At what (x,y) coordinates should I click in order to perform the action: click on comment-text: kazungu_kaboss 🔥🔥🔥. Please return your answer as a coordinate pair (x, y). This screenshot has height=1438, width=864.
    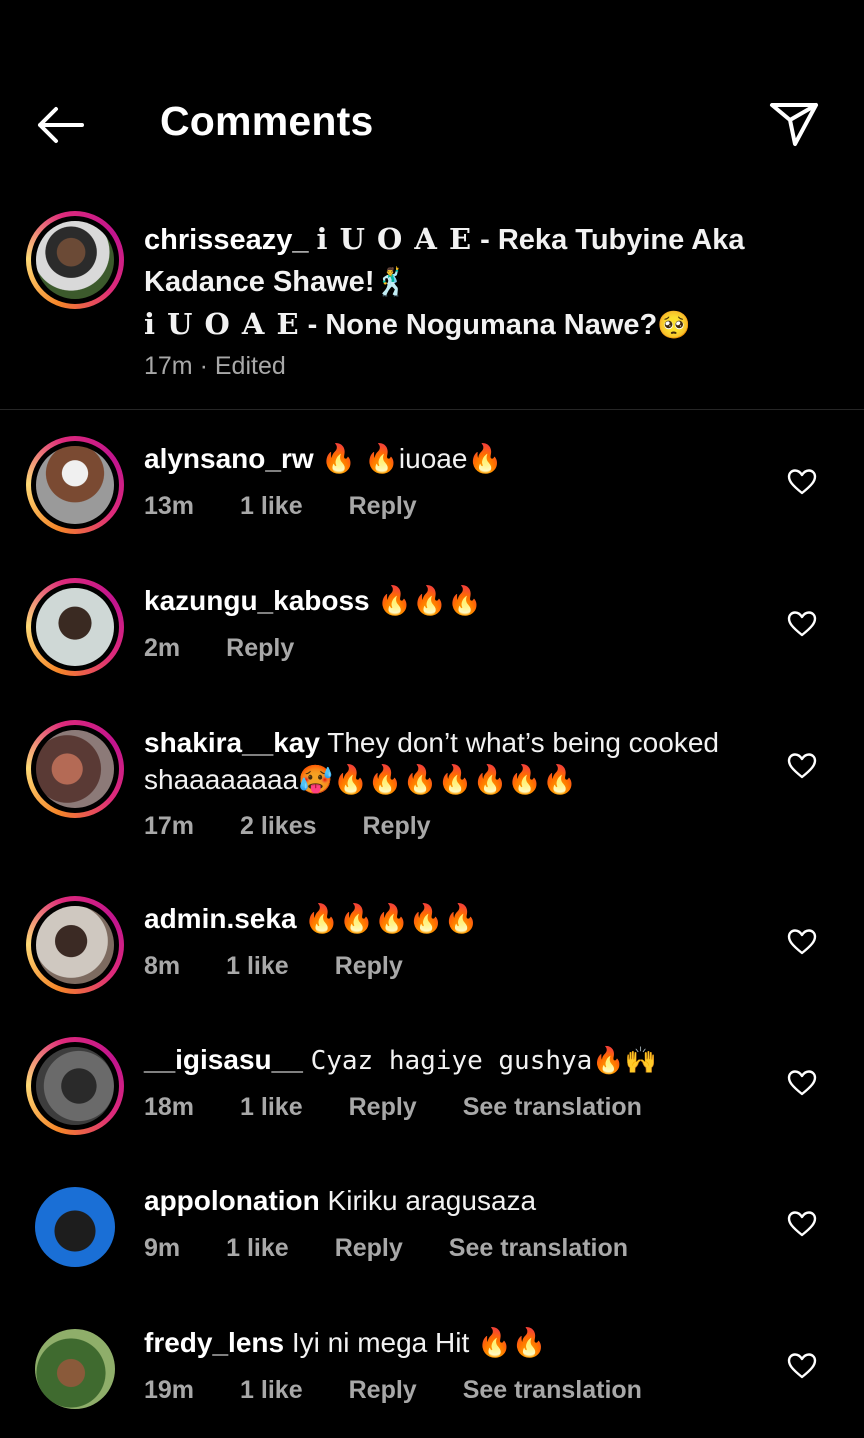
    Looking at the image, I should click on (459, 600).